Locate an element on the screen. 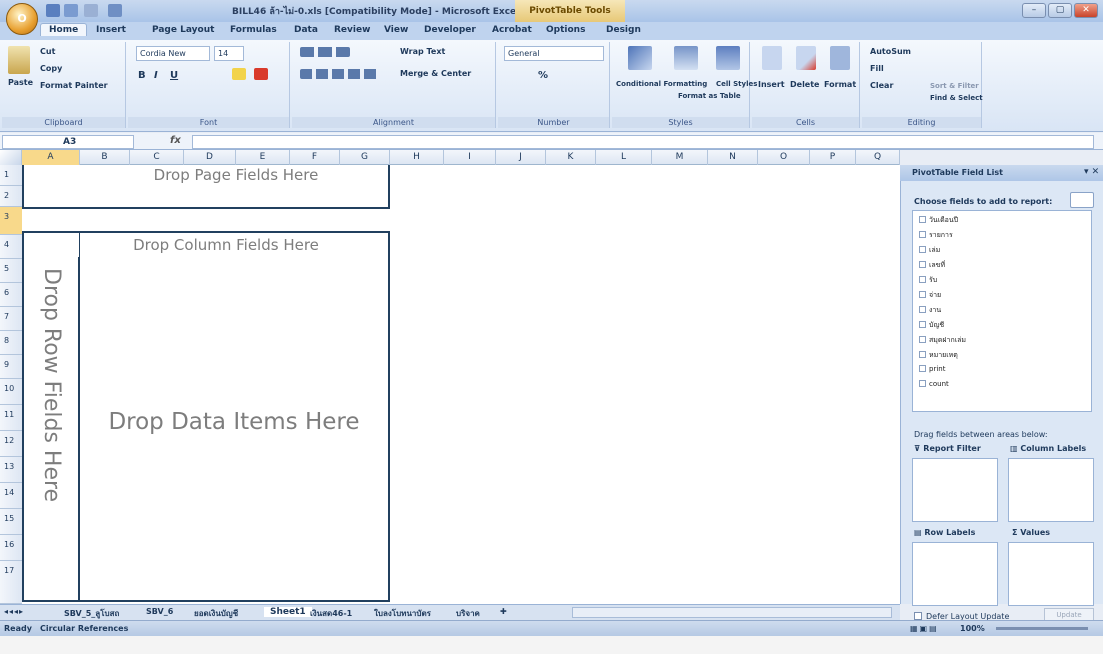  field-item: เล่ม is located at coordinates (929, 250).